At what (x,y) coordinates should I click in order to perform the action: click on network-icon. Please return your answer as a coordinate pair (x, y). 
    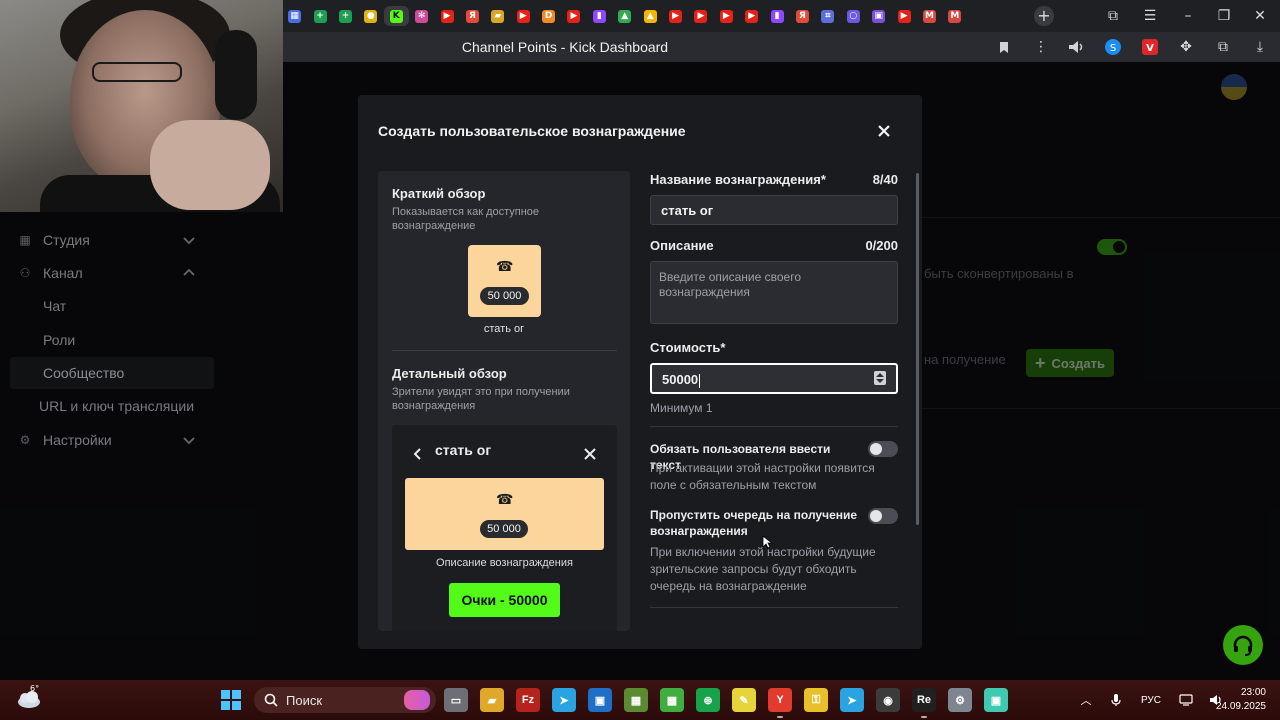
    Looking at the image, I should click on (1186, 700).